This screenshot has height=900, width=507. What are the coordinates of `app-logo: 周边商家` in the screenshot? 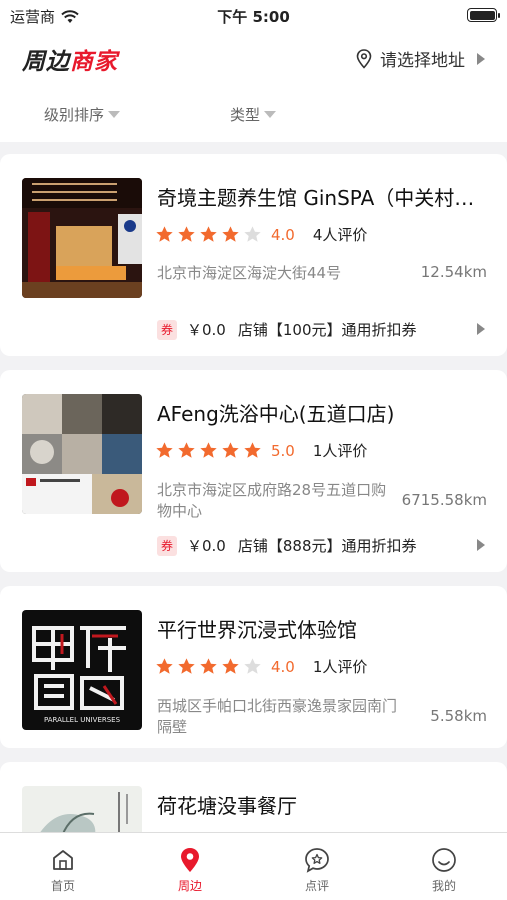 It's located at (70, 59).